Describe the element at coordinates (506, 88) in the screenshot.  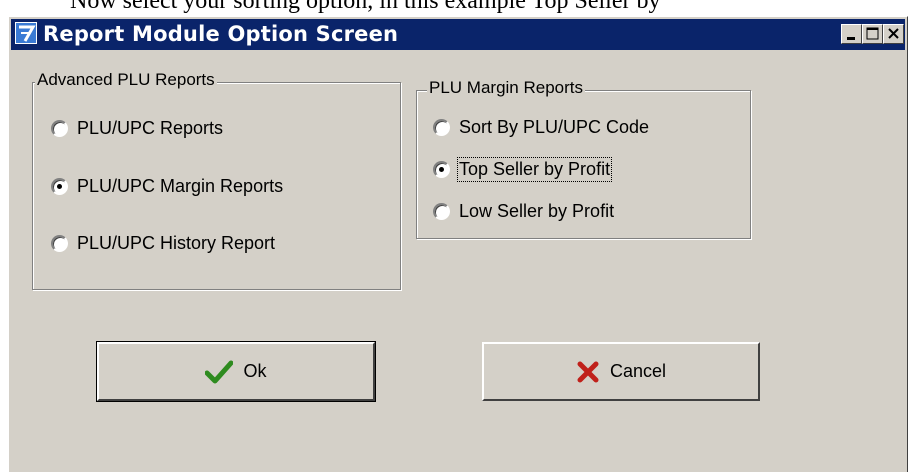
I see `plu-margin-reports-legend: PLU Margin Reports` at that location.